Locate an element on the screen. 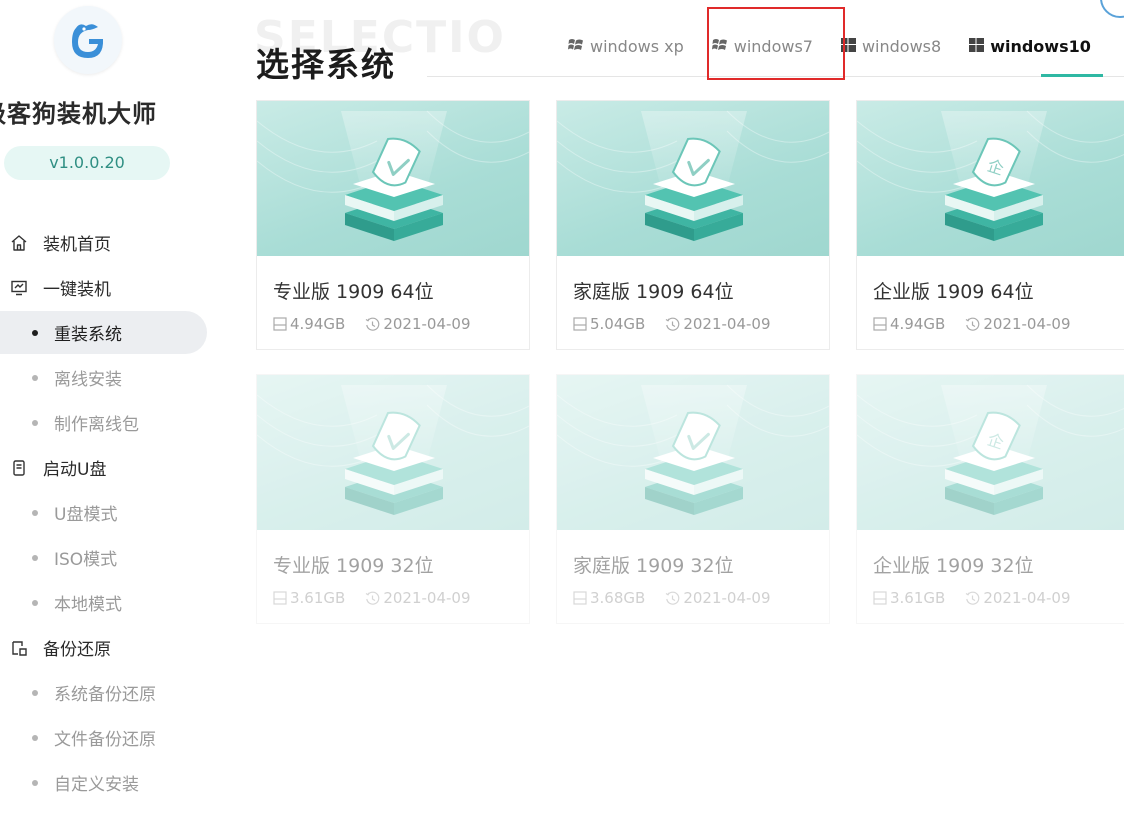 The image size is (1124, 819). tab-windows10: windows10 is located at coordinates (1030, 46).